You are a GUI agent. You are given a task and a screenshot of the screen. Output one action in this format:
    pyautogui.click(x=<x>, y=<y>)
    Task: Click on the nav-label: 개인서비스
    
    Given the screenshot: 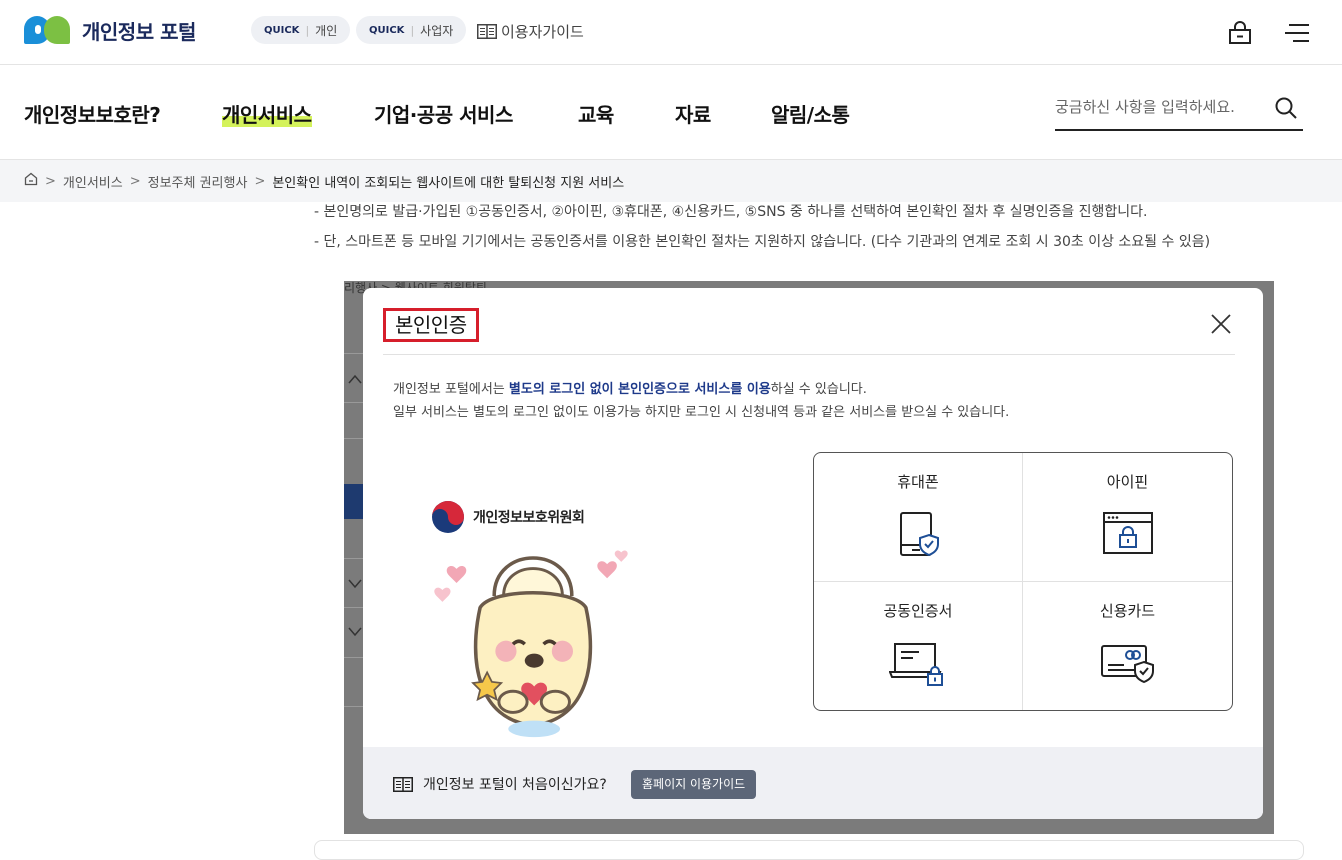 What is the action you would take?
    pyautogui.click(x=267, y=115)
    